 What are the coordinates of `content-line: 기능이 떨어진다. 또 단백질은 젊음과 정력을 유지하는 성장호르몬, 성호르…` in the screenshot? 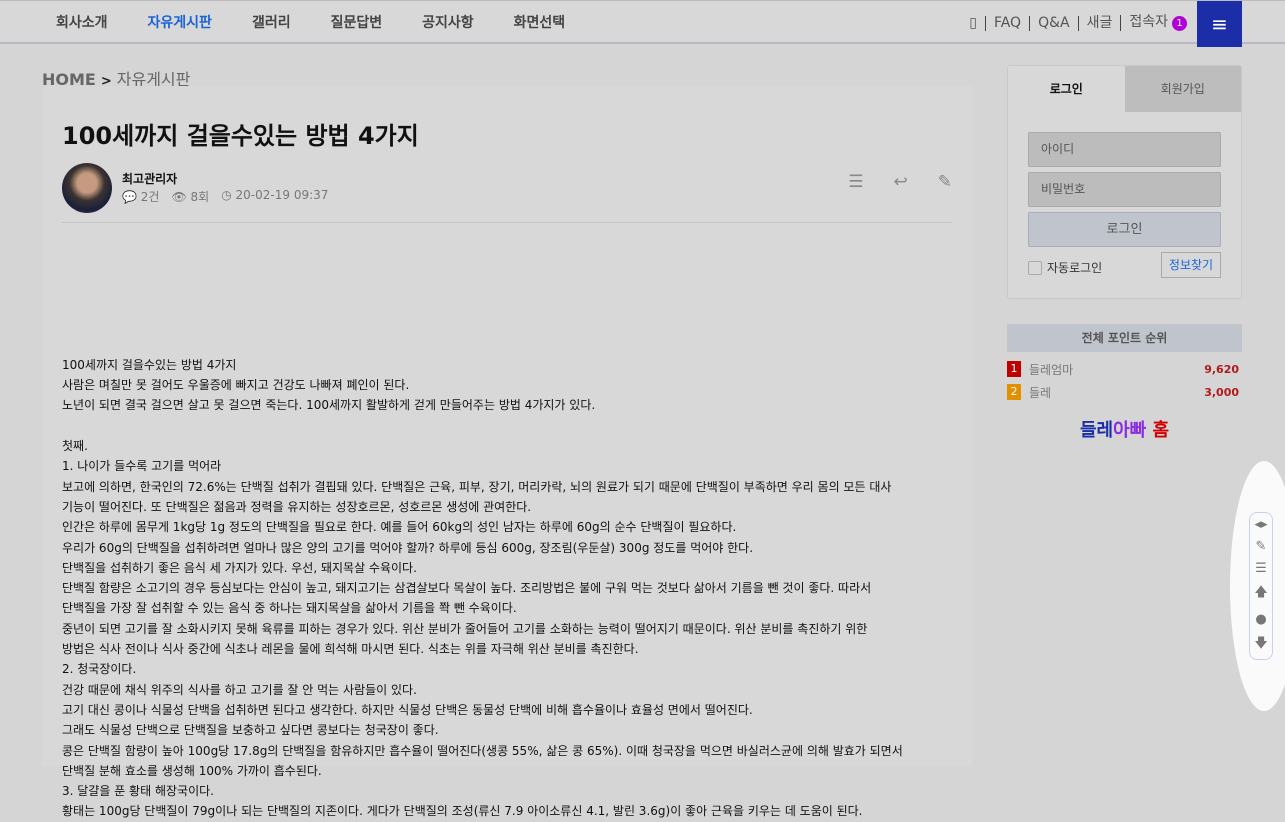 It's located at (297, 506).